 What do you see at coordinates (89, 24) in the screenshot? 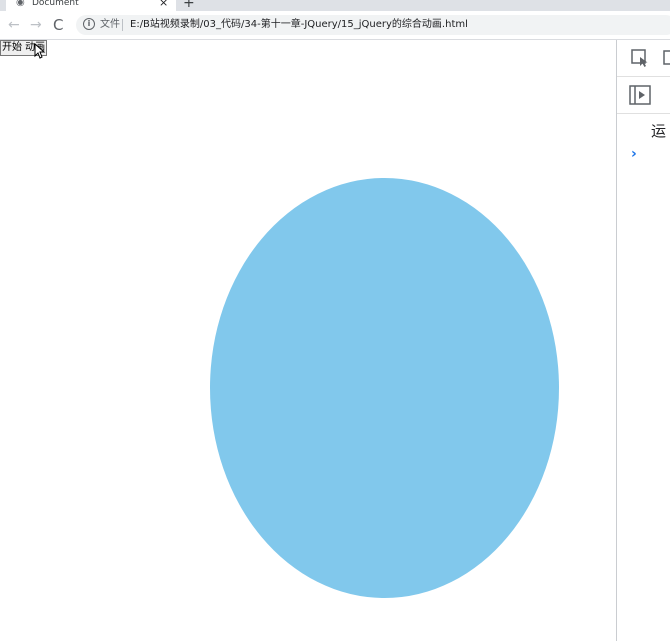
I see `info-icon: i` at bounding box center [89, 24].